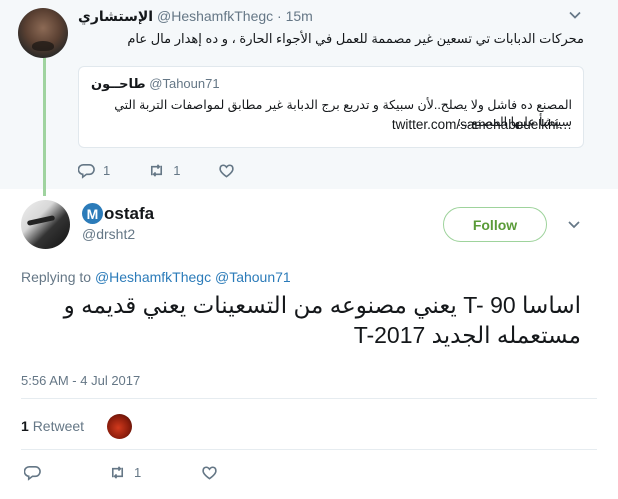 This screenshot has width=618, height=499. I want to click on name-initial-badge: M, so click(92, 213).